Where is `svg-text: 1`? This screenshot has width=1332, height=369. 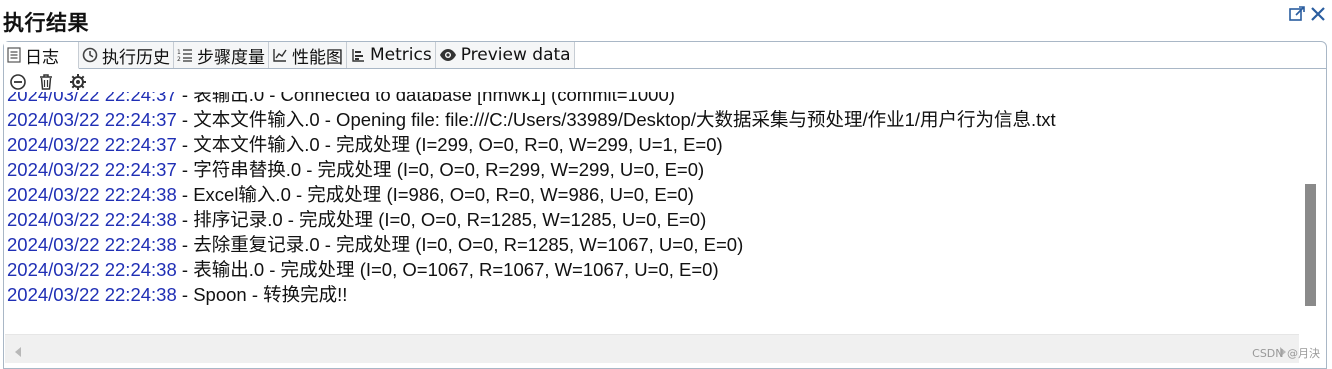
svg-text: 1 is located at coordinates (179, 52).